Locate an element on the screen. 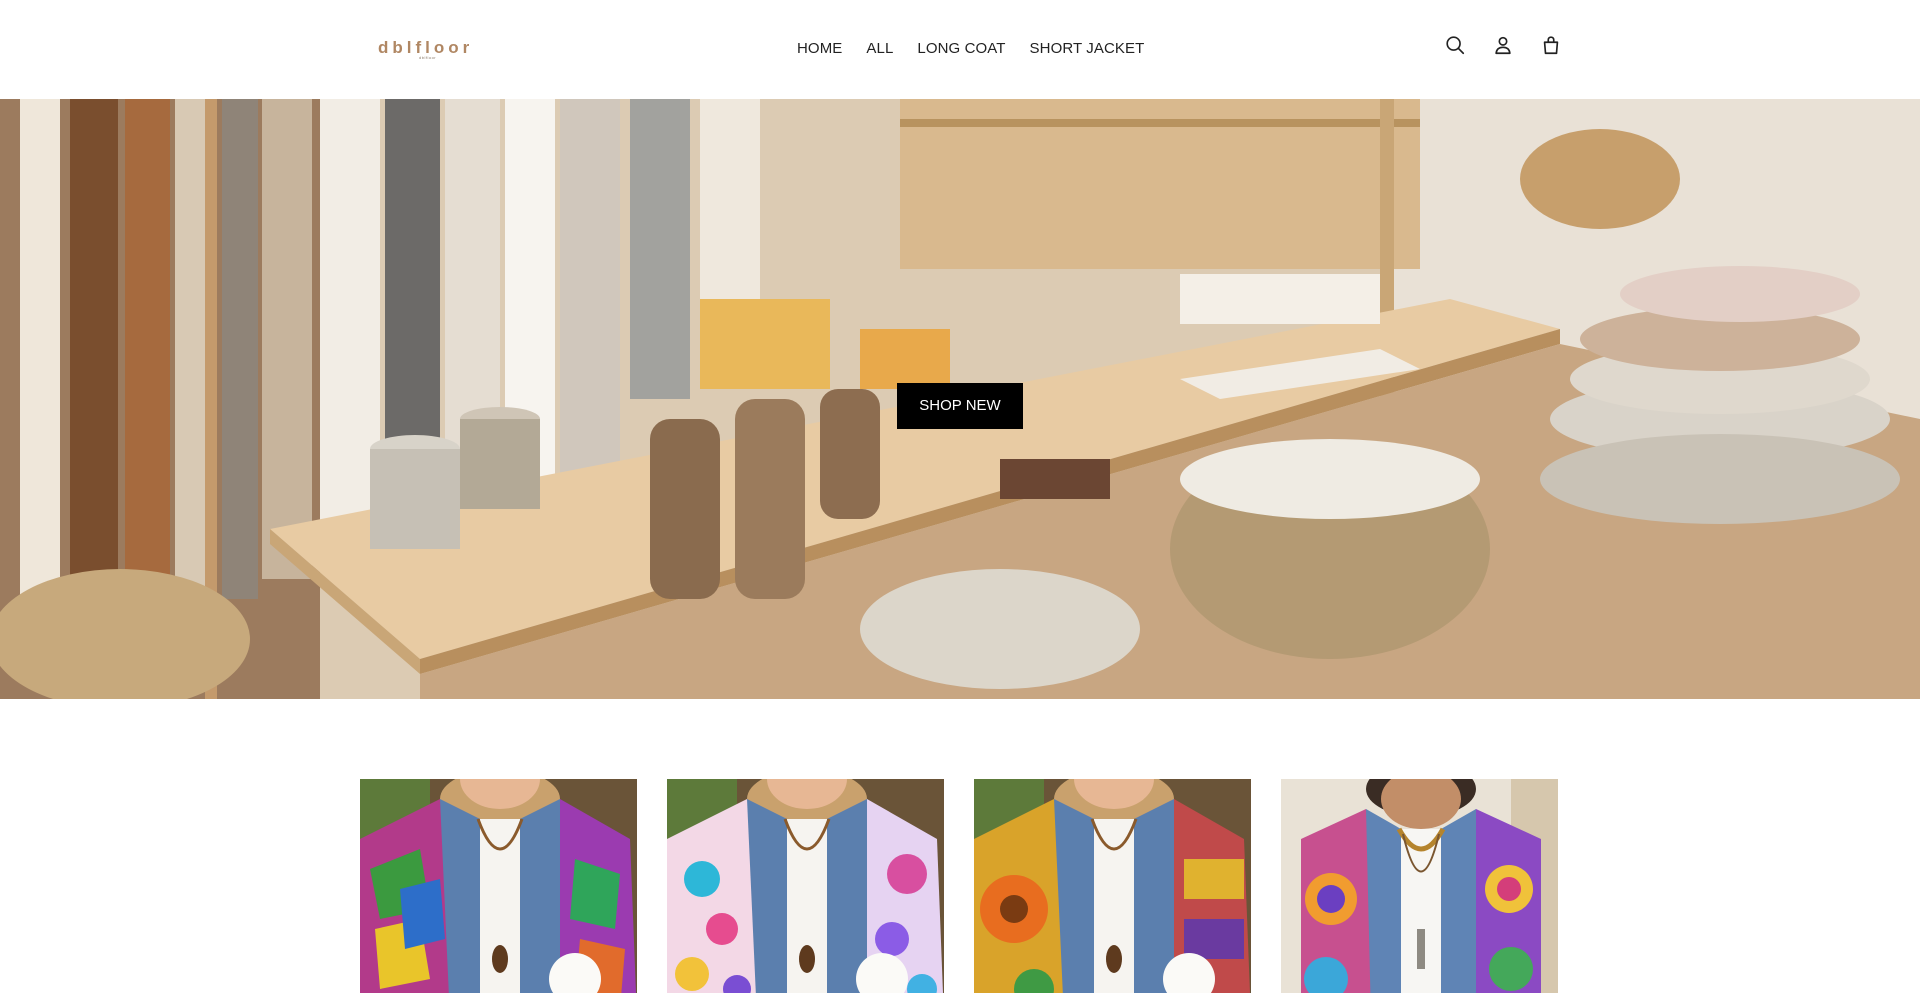 This screenshot has height=993, width=1920. main-nav: HOME ALL LONG COAT SHORT JACKET is located at coordinates (970, 49).